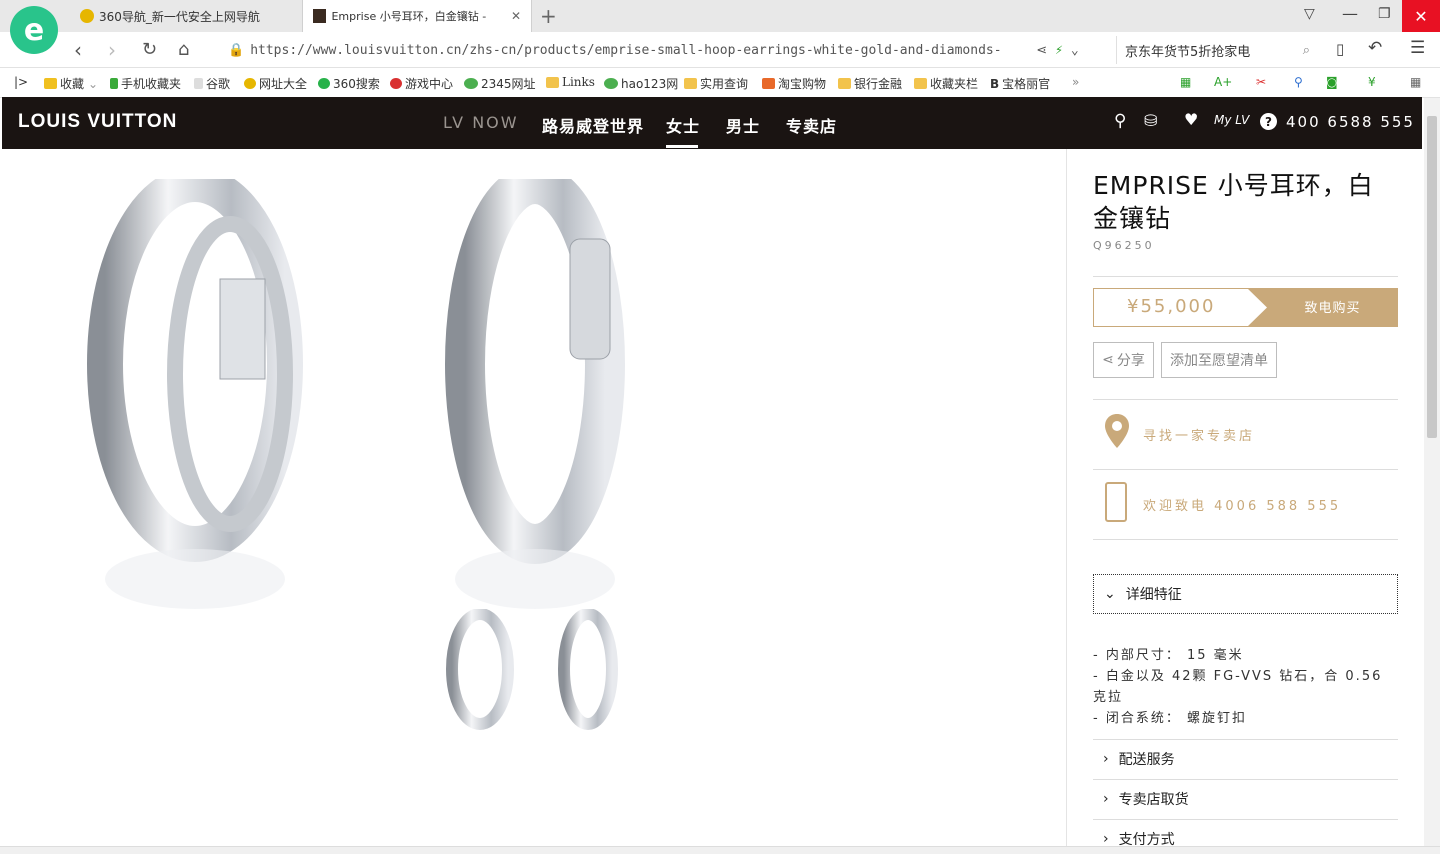 The height and width of the screenshot is (859, 1440). Describe the element at coordinates (1432, 476) in the screenshot. I see `page-scrollbar` at that location.